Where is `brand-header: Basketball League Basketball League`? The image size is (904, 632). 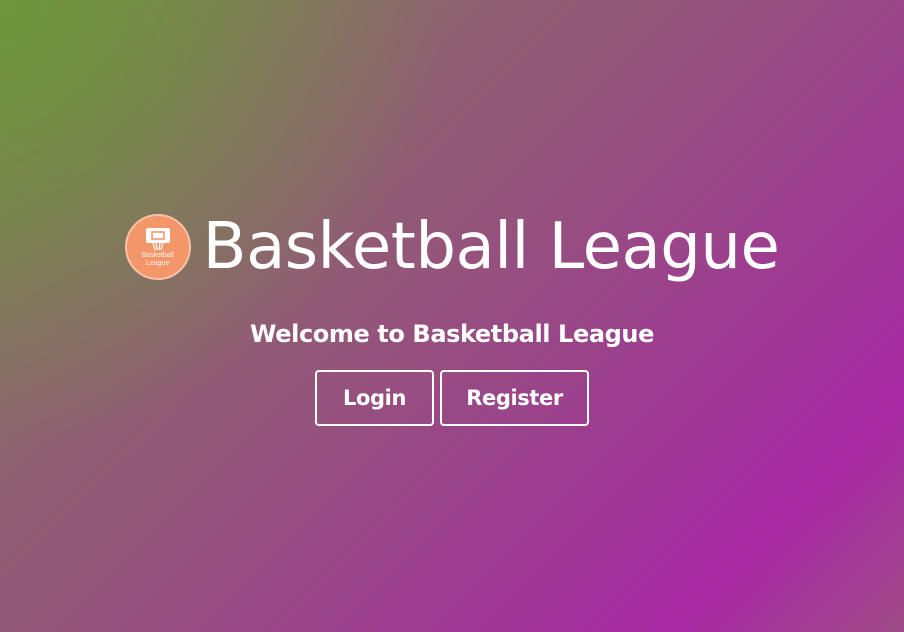 brand-header: Basketball League Basketball League is located at coordinates (452, 247).